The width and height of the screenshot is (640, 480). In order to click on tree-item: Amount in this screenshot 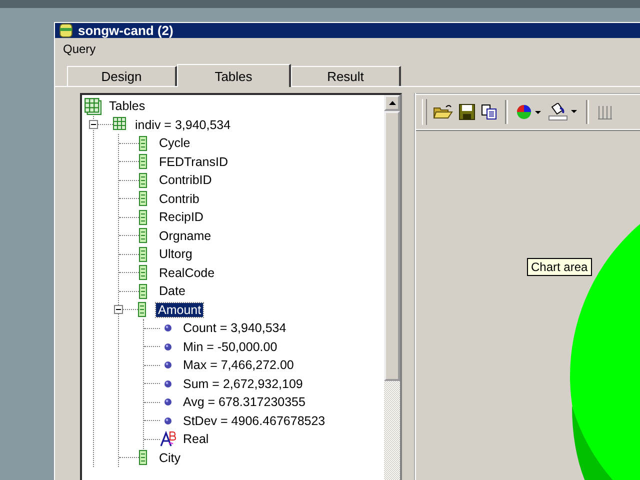, I will do `click(180, 309)`.